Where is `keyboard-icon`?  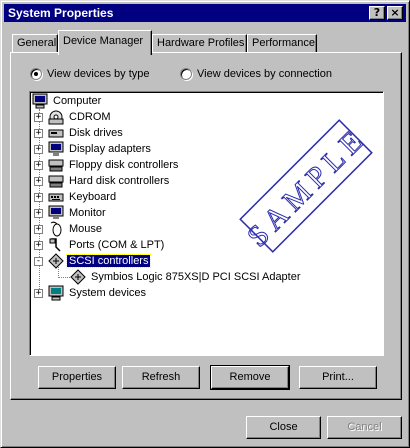
keyboard-icon is located at coordinates (56, 197).